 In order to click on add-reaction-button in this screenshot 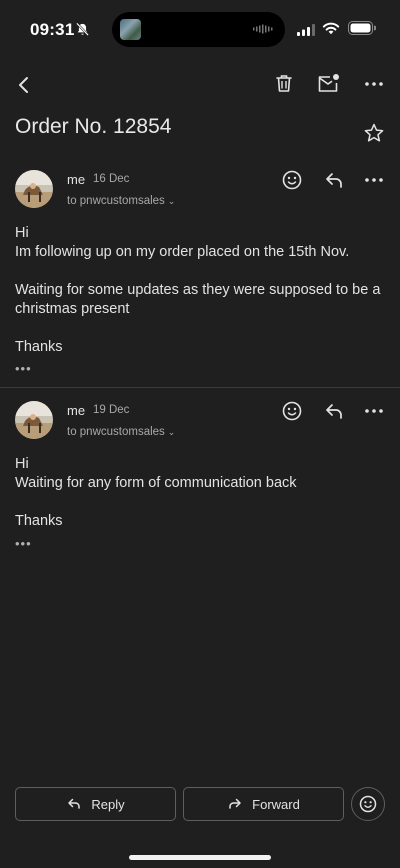, I will do `click(368, 804)`.